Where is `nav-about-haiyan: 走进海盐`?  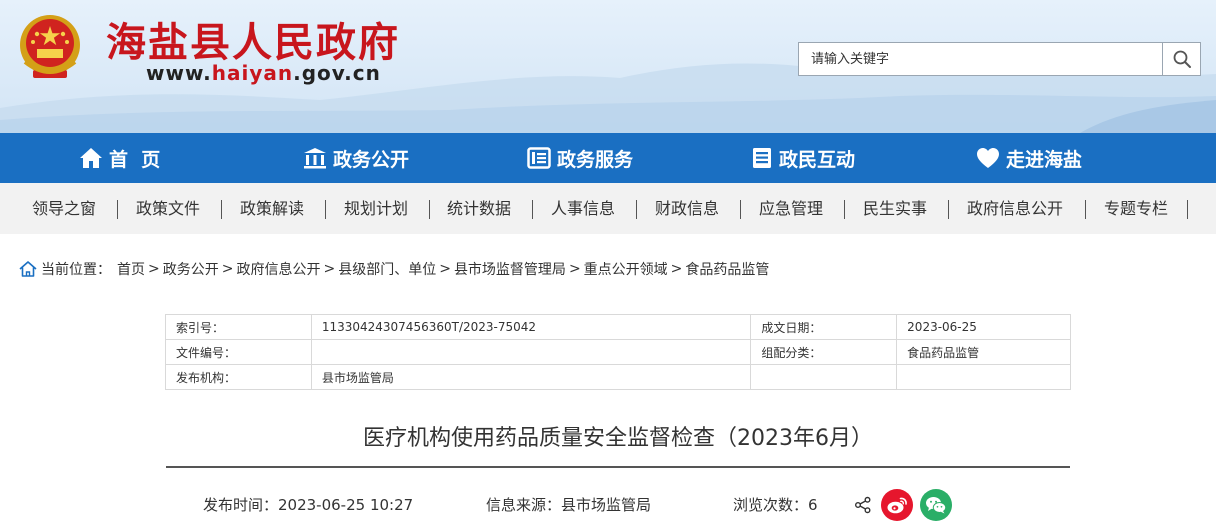 nav-about-haiyan: 走进海盐 is located at coordinates (1029, 158).